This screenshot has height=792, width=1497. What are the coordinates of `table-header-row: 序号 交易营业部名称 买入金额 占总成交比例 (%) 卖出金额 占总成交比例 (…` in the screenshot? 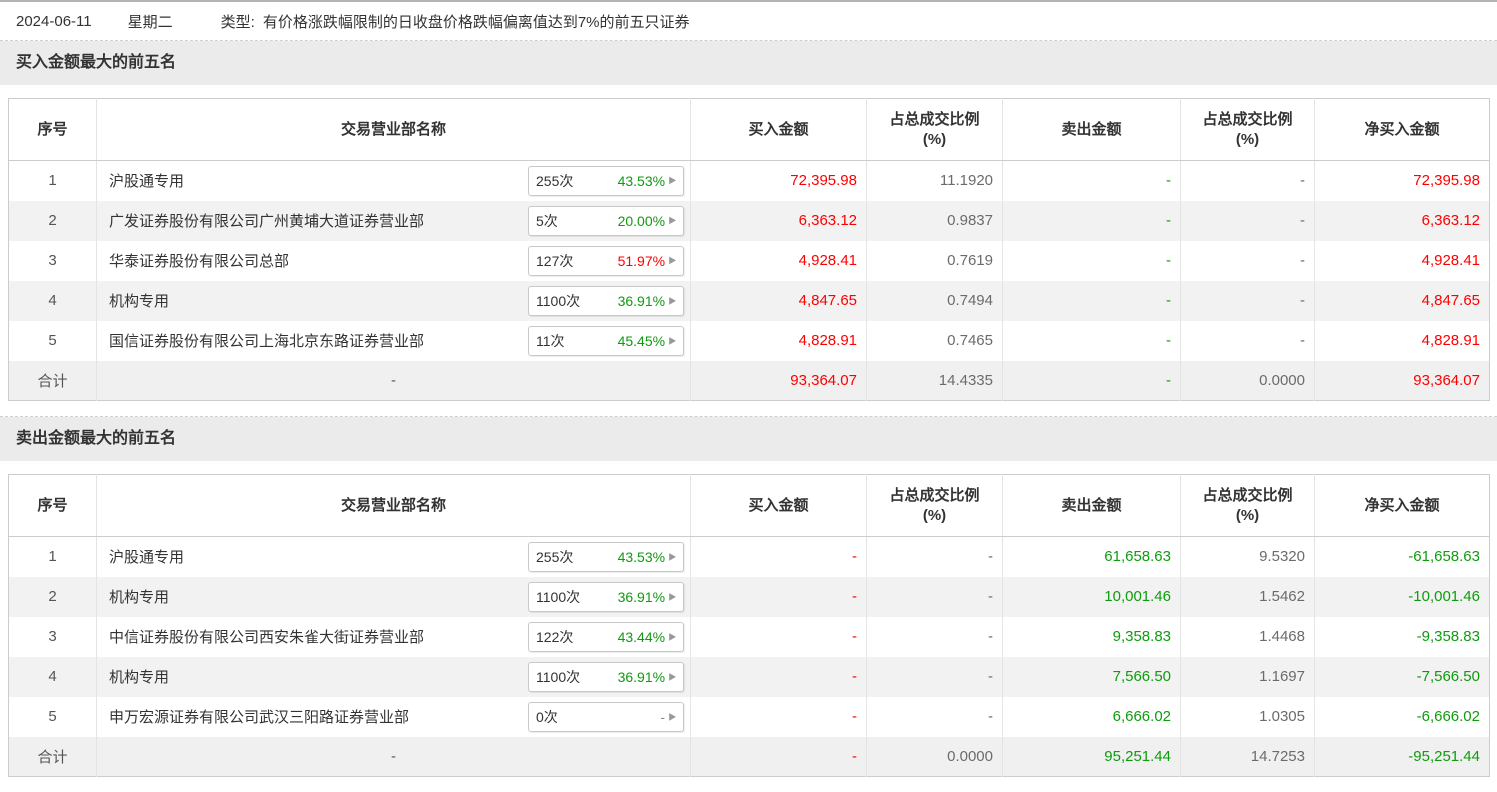 It's located at (749, 505).